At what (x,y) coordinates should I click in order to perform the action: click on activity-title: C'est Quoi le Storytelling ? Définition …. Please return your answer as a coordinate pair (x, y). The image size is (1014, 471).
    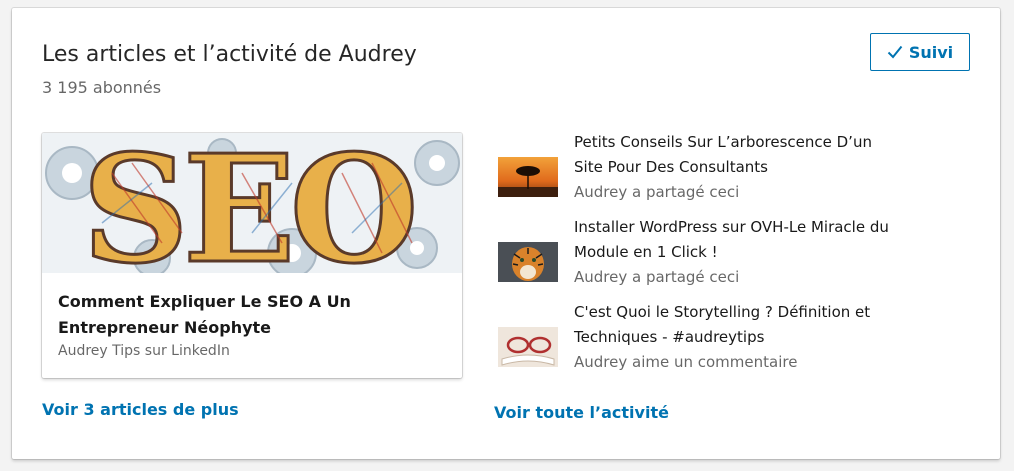
    Looking at the image, I should click on (722, 324).